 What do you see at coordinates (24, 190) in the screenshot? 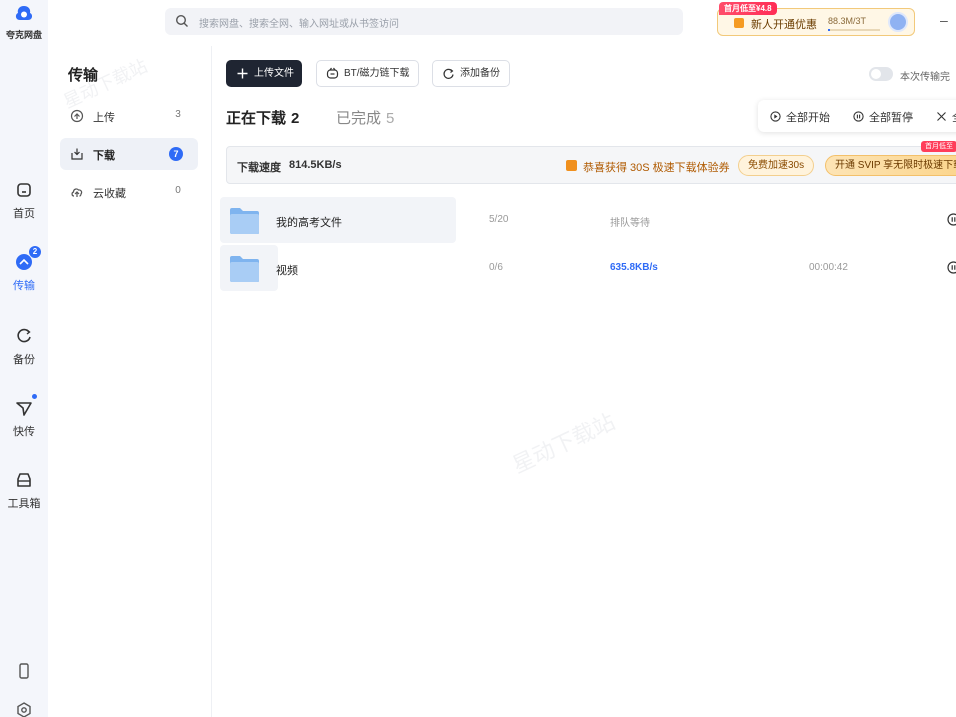
I see `home-icon` at bounding box center [24, 190].